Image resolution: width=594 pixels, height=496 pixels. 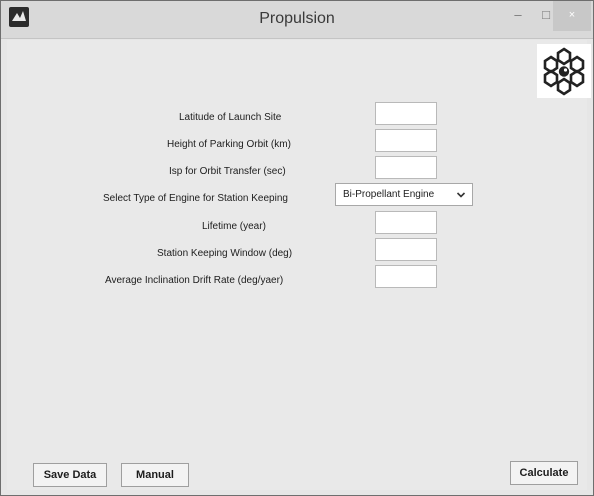 What do you see at coordinates (297, 20) in the screenshot?
I see `title-bar: Propulsion – □ ×` at bounding box center [297, 20].